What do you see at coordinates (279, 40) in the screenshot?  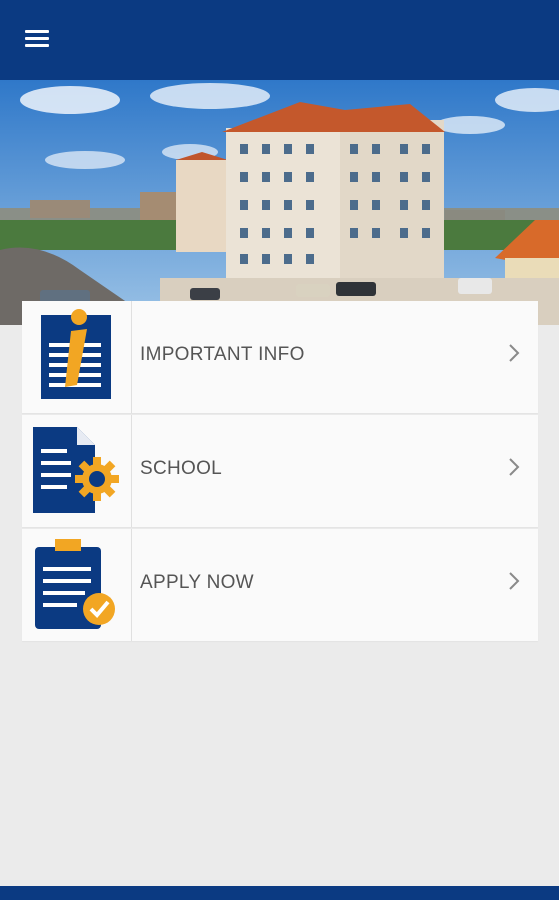 I see `app-bar` at bounding box center [279, 40].